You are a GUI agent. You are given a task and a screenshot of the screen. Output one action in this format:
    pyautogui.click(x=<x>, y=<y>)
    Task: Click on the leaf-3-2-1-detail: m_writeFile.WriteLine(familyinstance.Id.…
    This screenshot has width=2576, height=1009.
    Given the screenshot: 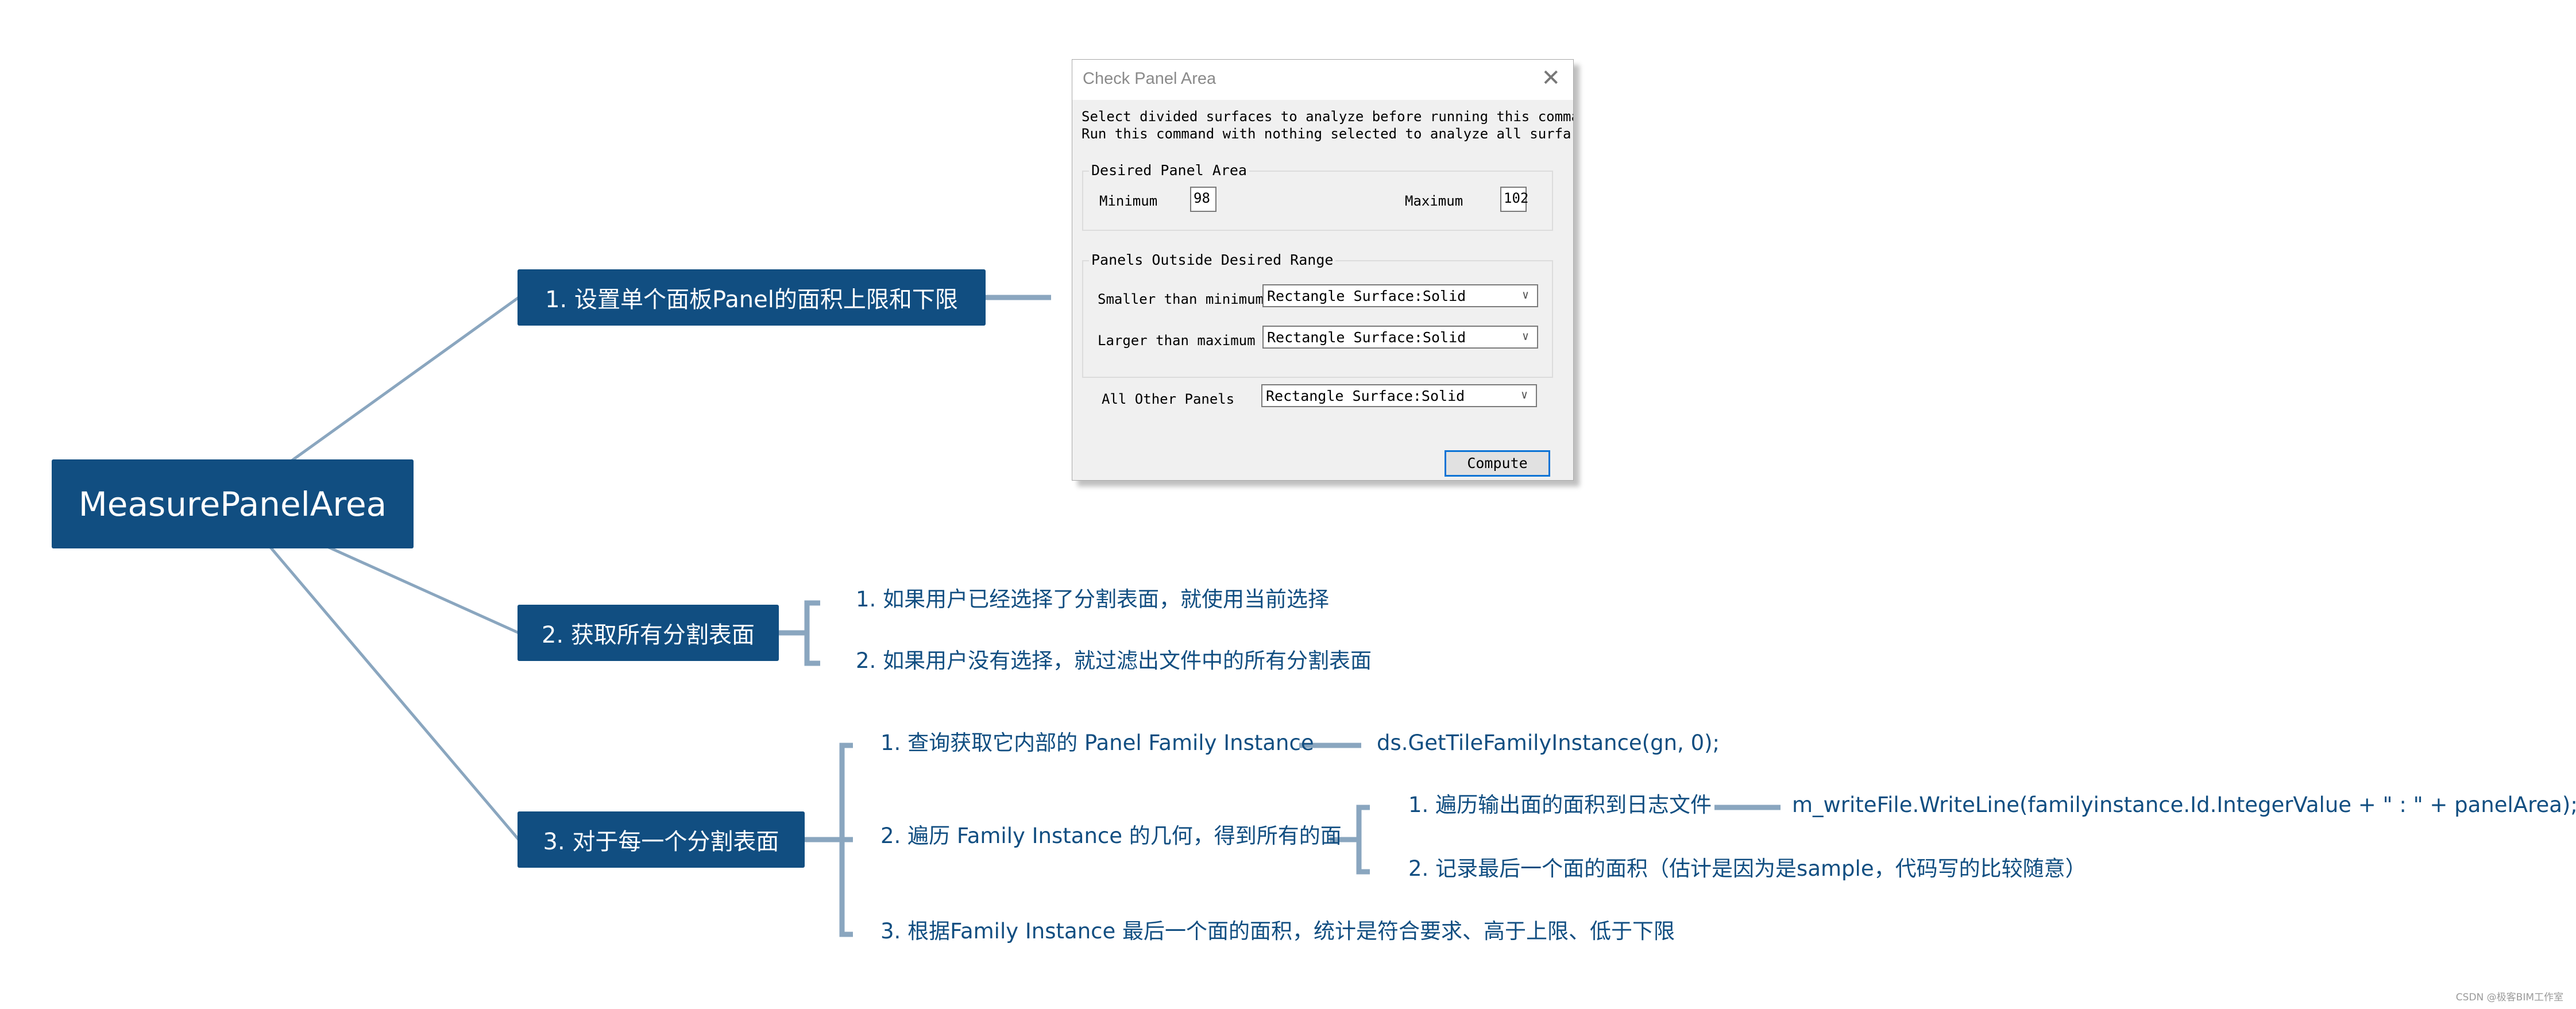 What is the action you would take?
    pyautogui.click(x=2184, y=804)
    